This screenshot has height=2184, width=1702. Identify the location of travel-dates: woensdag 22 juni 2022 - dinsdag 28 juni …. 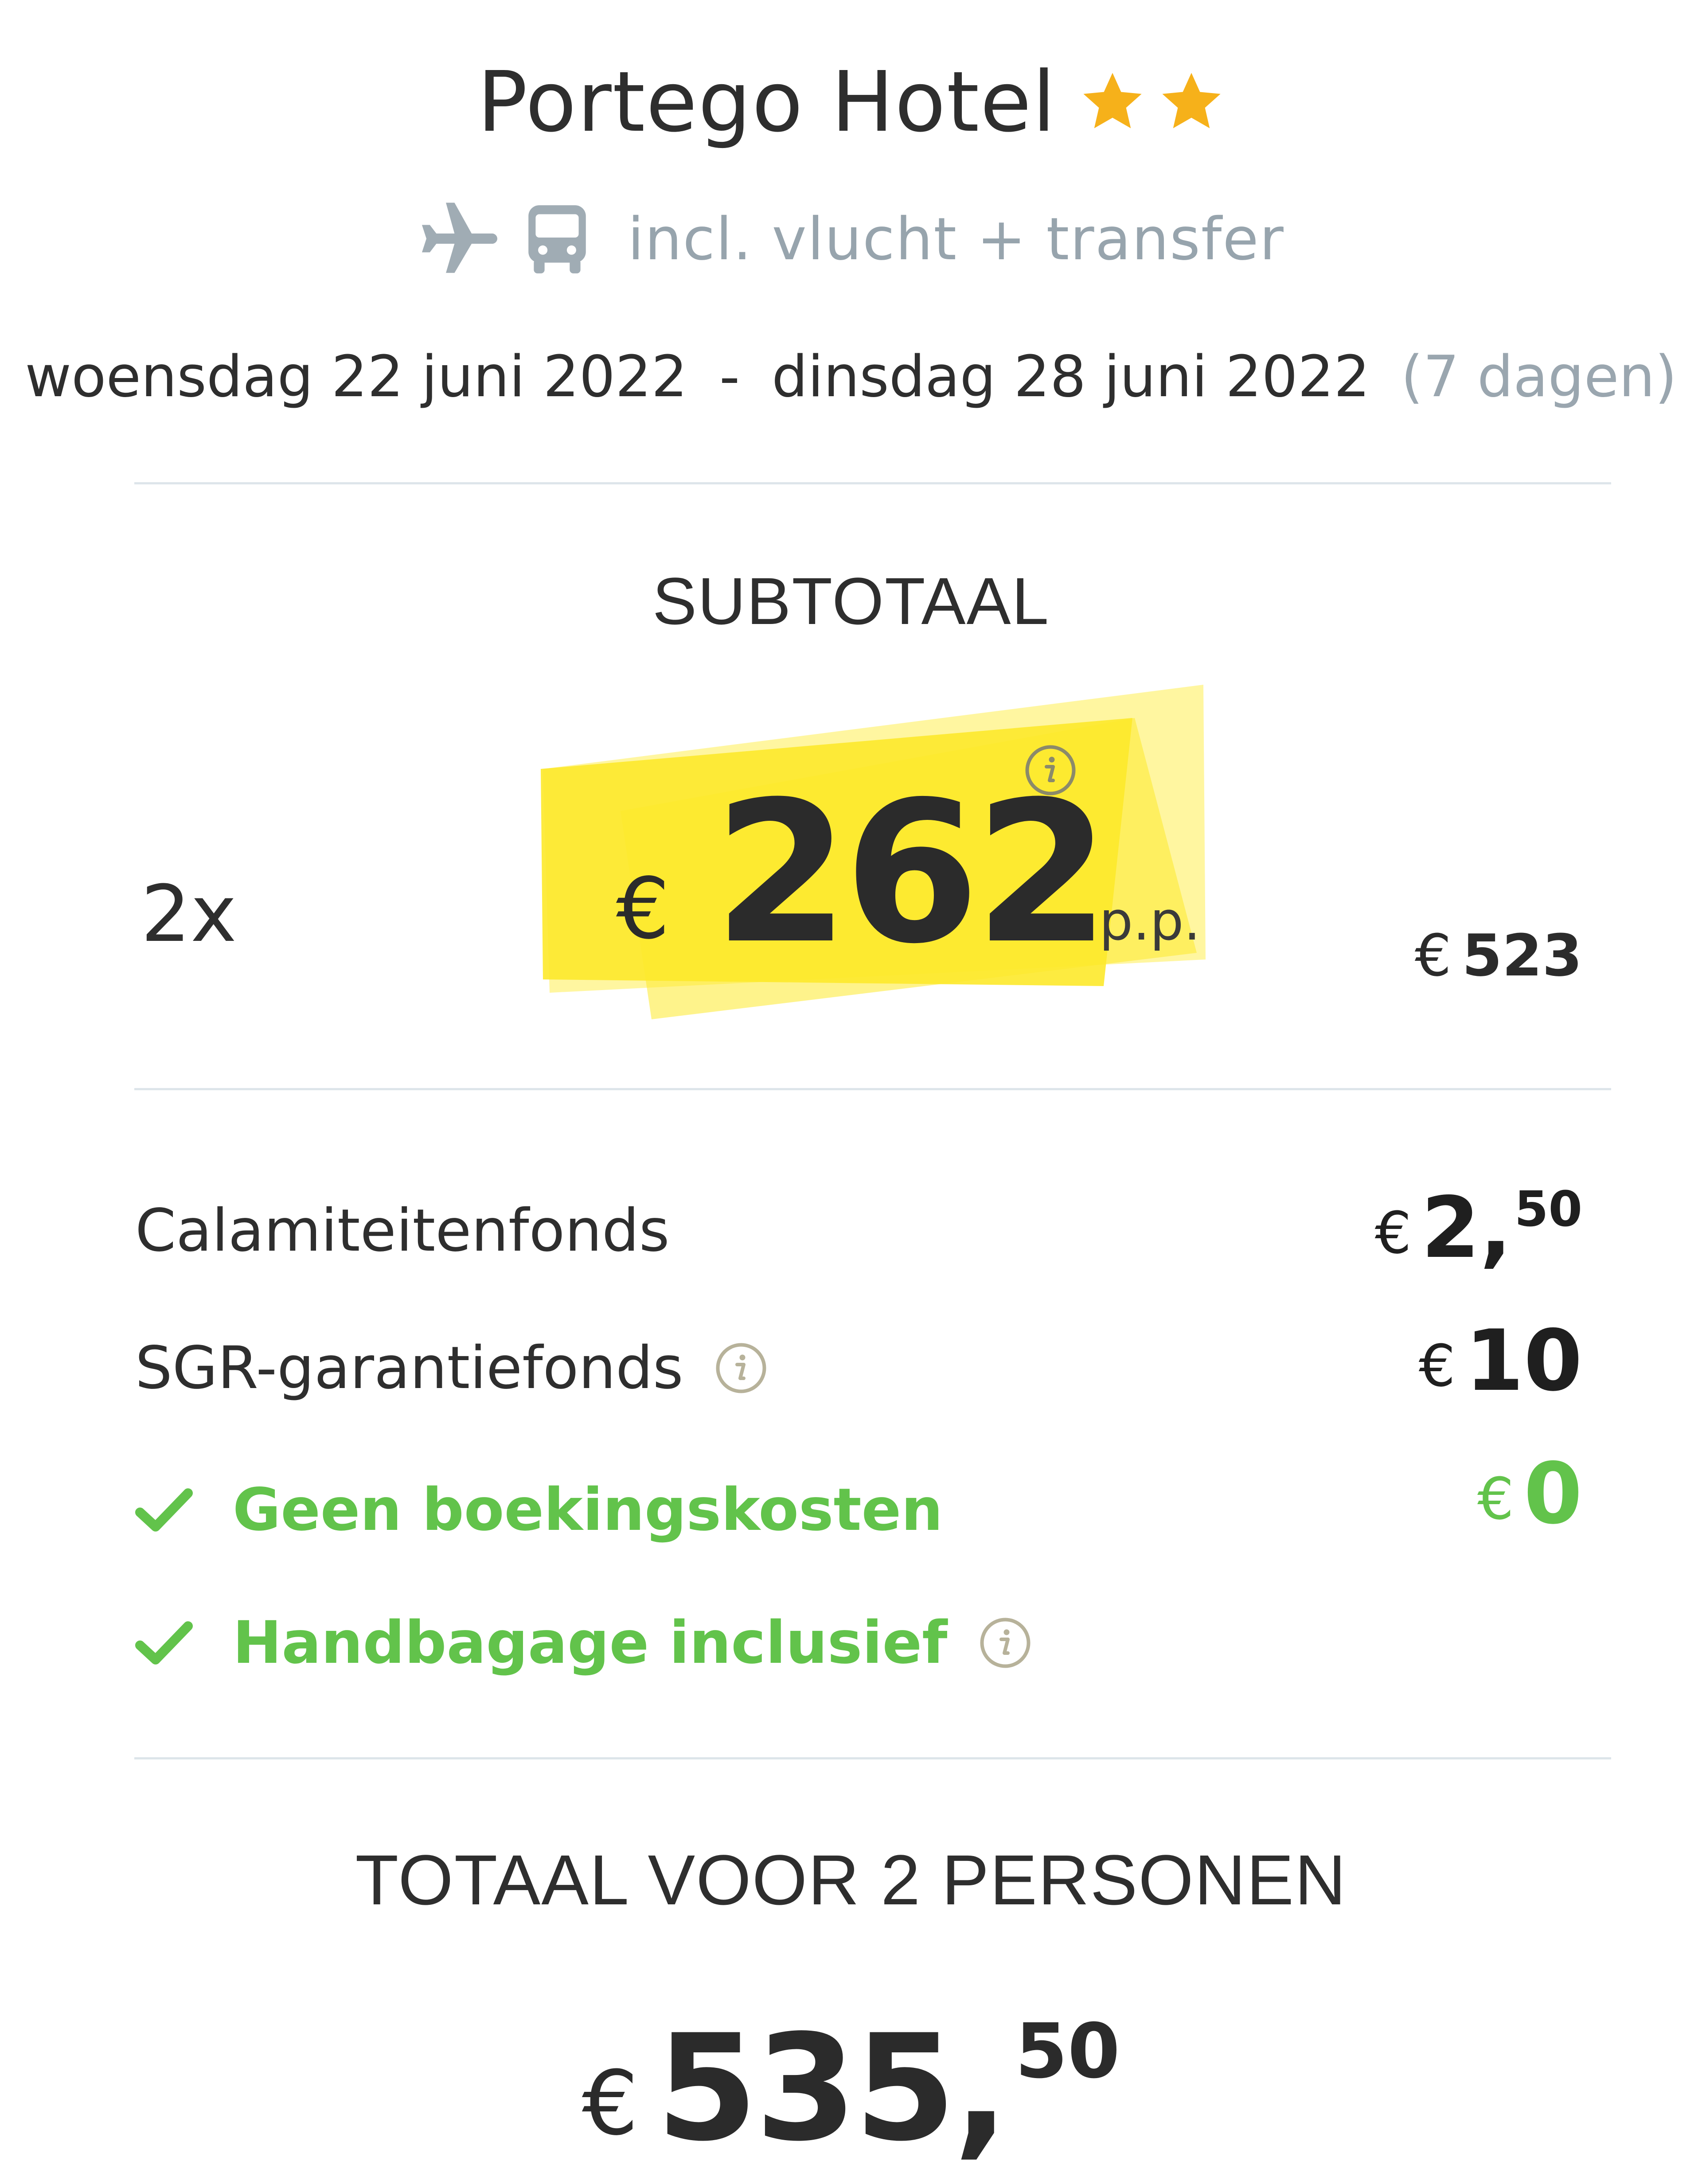
(851, 377).